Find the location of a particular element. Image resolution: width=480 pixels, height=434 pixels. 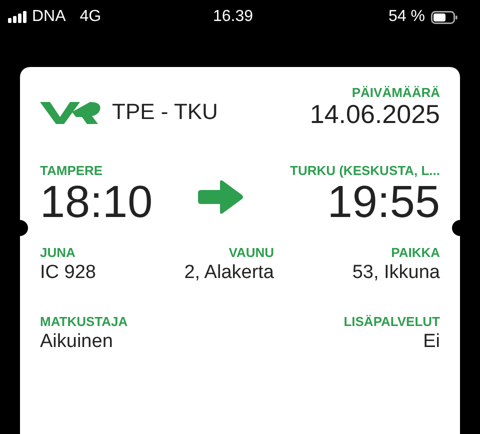

battery-percent: 54 % is located at coordinates (406, 17).